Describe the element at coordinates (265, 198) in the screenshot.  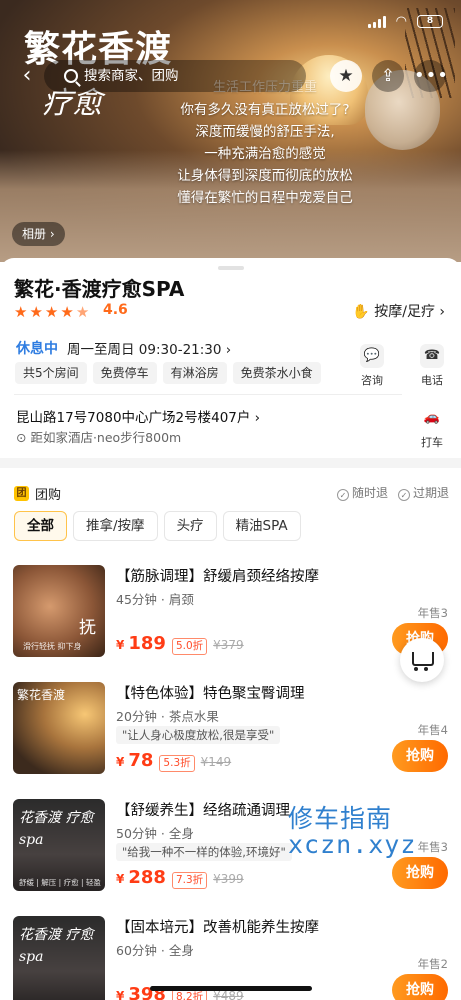
I see `poem-line: 懂得在繁忙的日程中宠爱自己` at that location.